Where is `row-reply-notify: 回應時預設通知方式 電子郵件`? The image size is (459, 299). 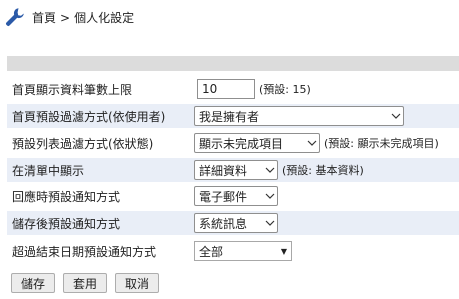 row-reply-notify: 回應時預設通知方式 電子郵件 is located at coordinates (233, 196).